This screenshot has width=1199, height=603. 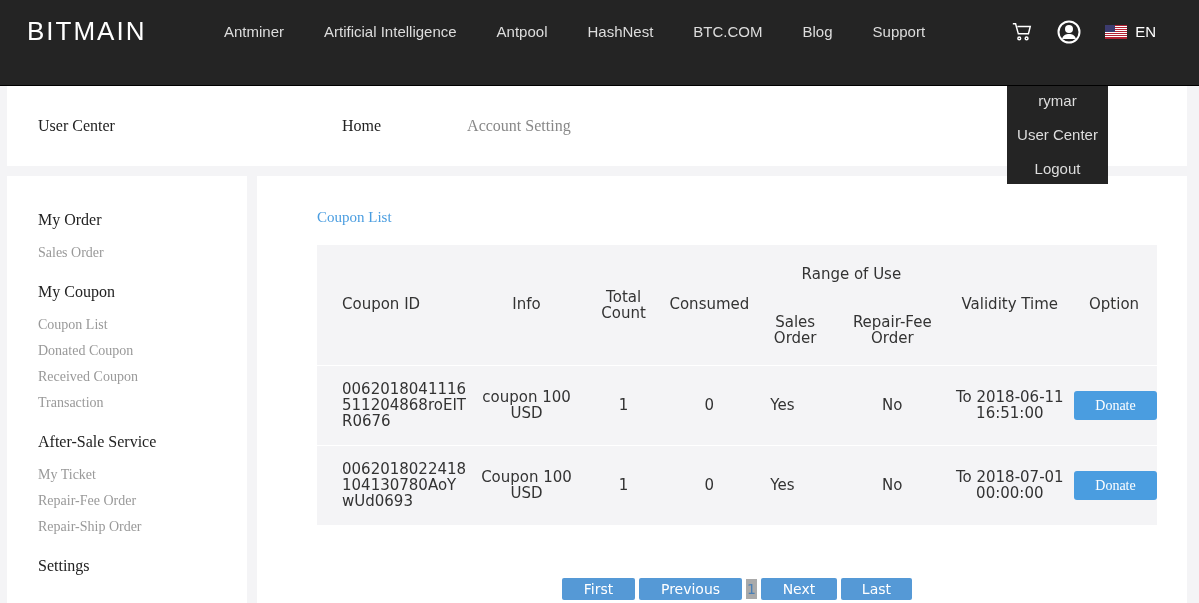 I want to click on language-selector: EN, so click(x=1145, y=32).